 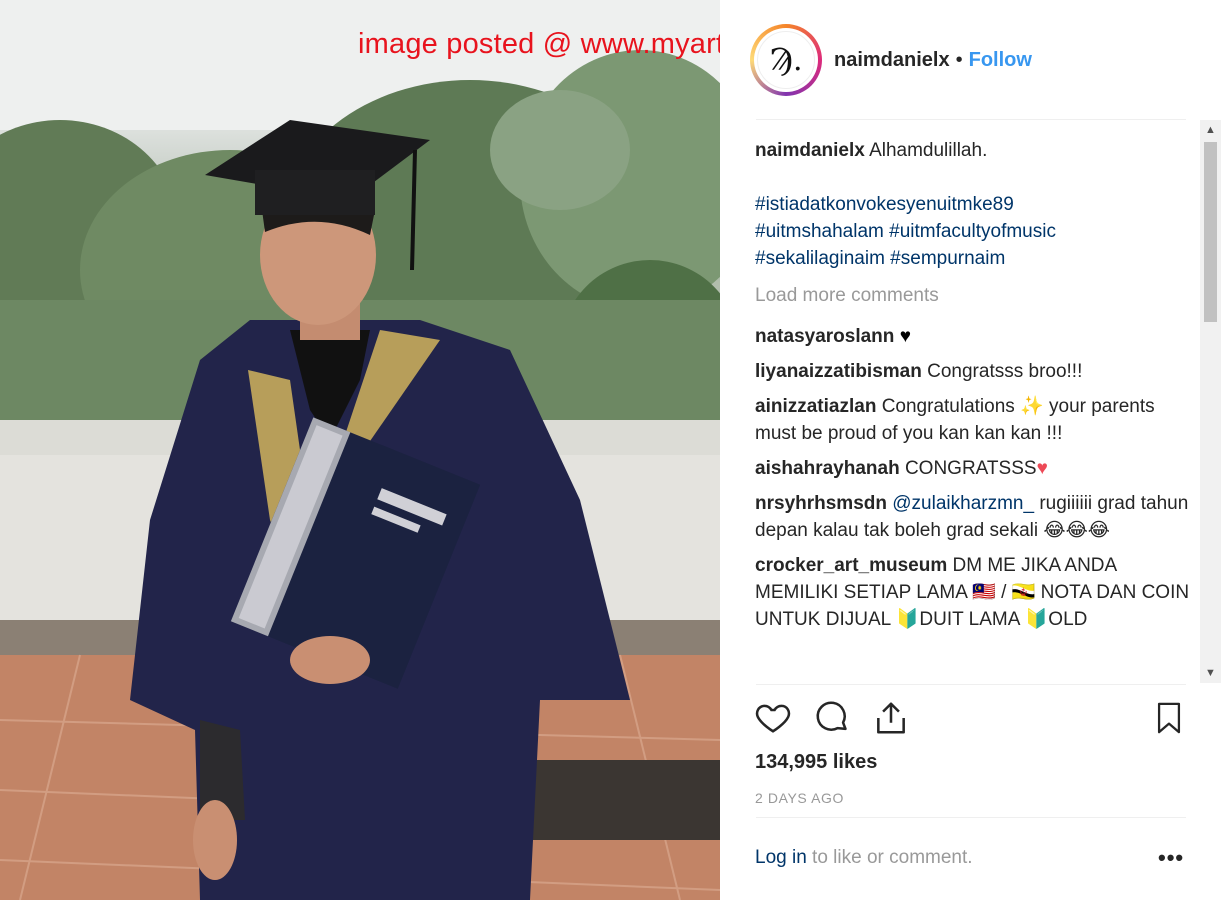 What do you see at coordinates (970, 468) in the screenshot?
I see `comment-text: CONGRATSSS` at bounding box center [970, 468].